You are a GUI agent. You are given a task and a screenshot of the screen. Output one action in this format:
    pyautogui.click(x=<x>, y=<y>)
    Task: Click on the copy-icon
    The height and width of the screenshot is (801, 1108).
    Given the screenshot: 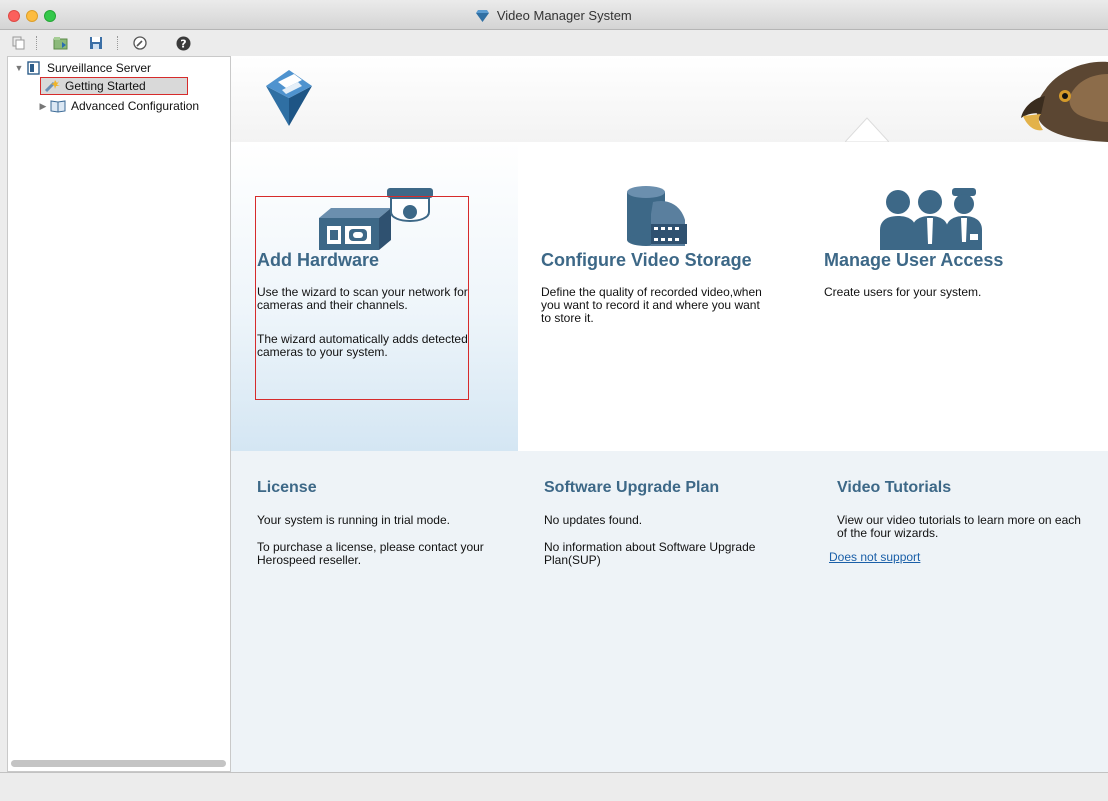 What is the action you would take?
    pyautogui.click(x=19, y=43)
    